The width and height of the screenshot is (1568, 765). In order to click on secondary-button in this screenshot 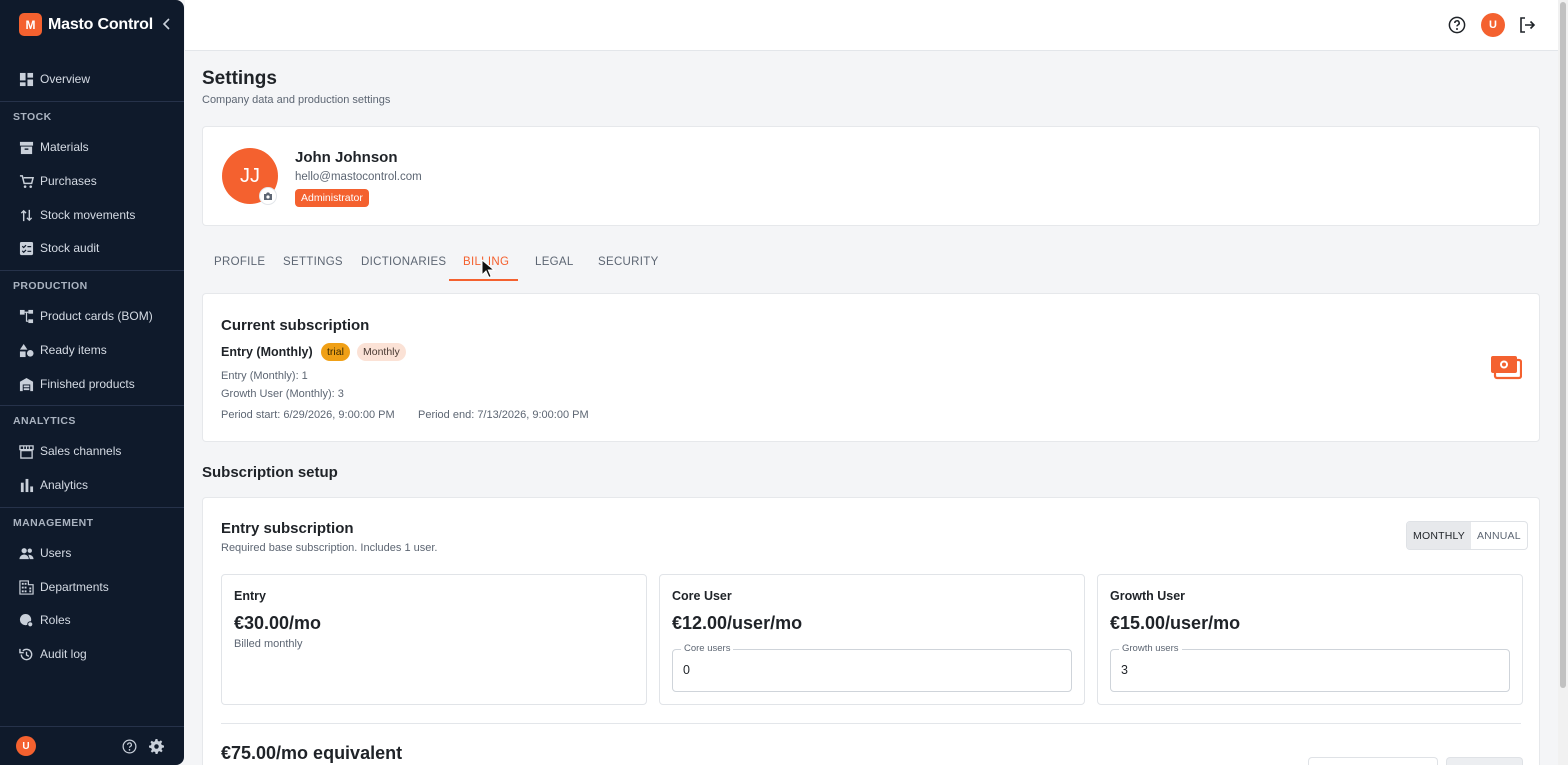, I will do `click(1373, 761)`.